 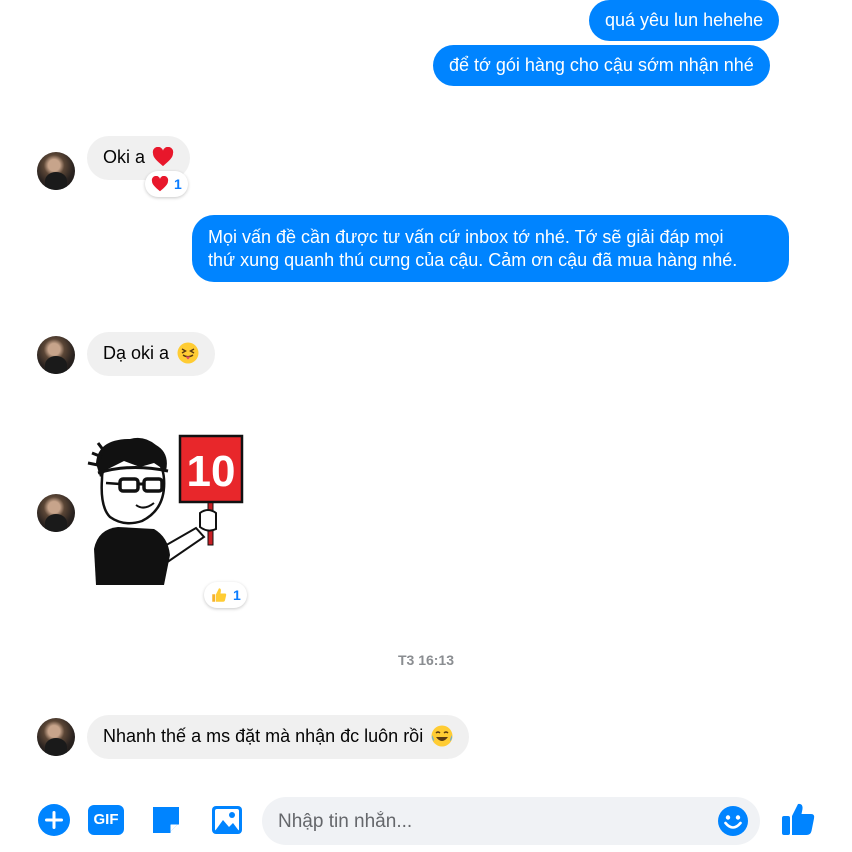 What do you see at coordinates (442, 736) in the screenshot?
I see `tears-of-joy-icon` at bounding box center [442, 736].